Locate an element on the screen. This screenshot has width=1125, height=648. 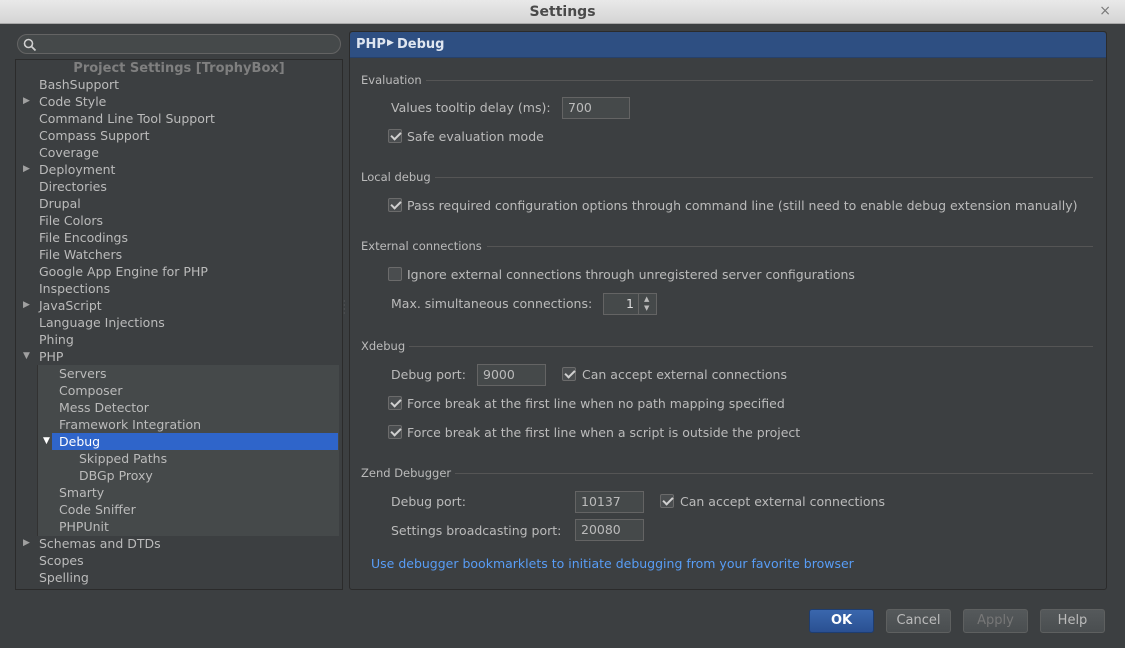
group-title-xdebug: Xdebug is located at coordinates (383, 346).